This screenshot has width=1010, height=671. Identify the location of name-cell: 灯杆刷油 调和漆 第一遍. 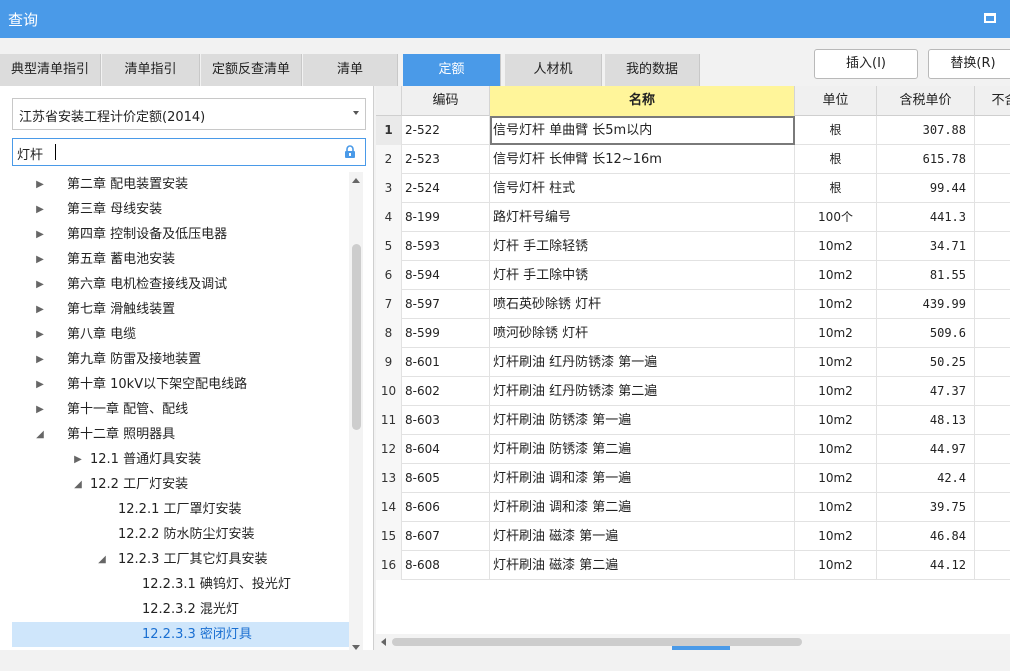
(642, 478).